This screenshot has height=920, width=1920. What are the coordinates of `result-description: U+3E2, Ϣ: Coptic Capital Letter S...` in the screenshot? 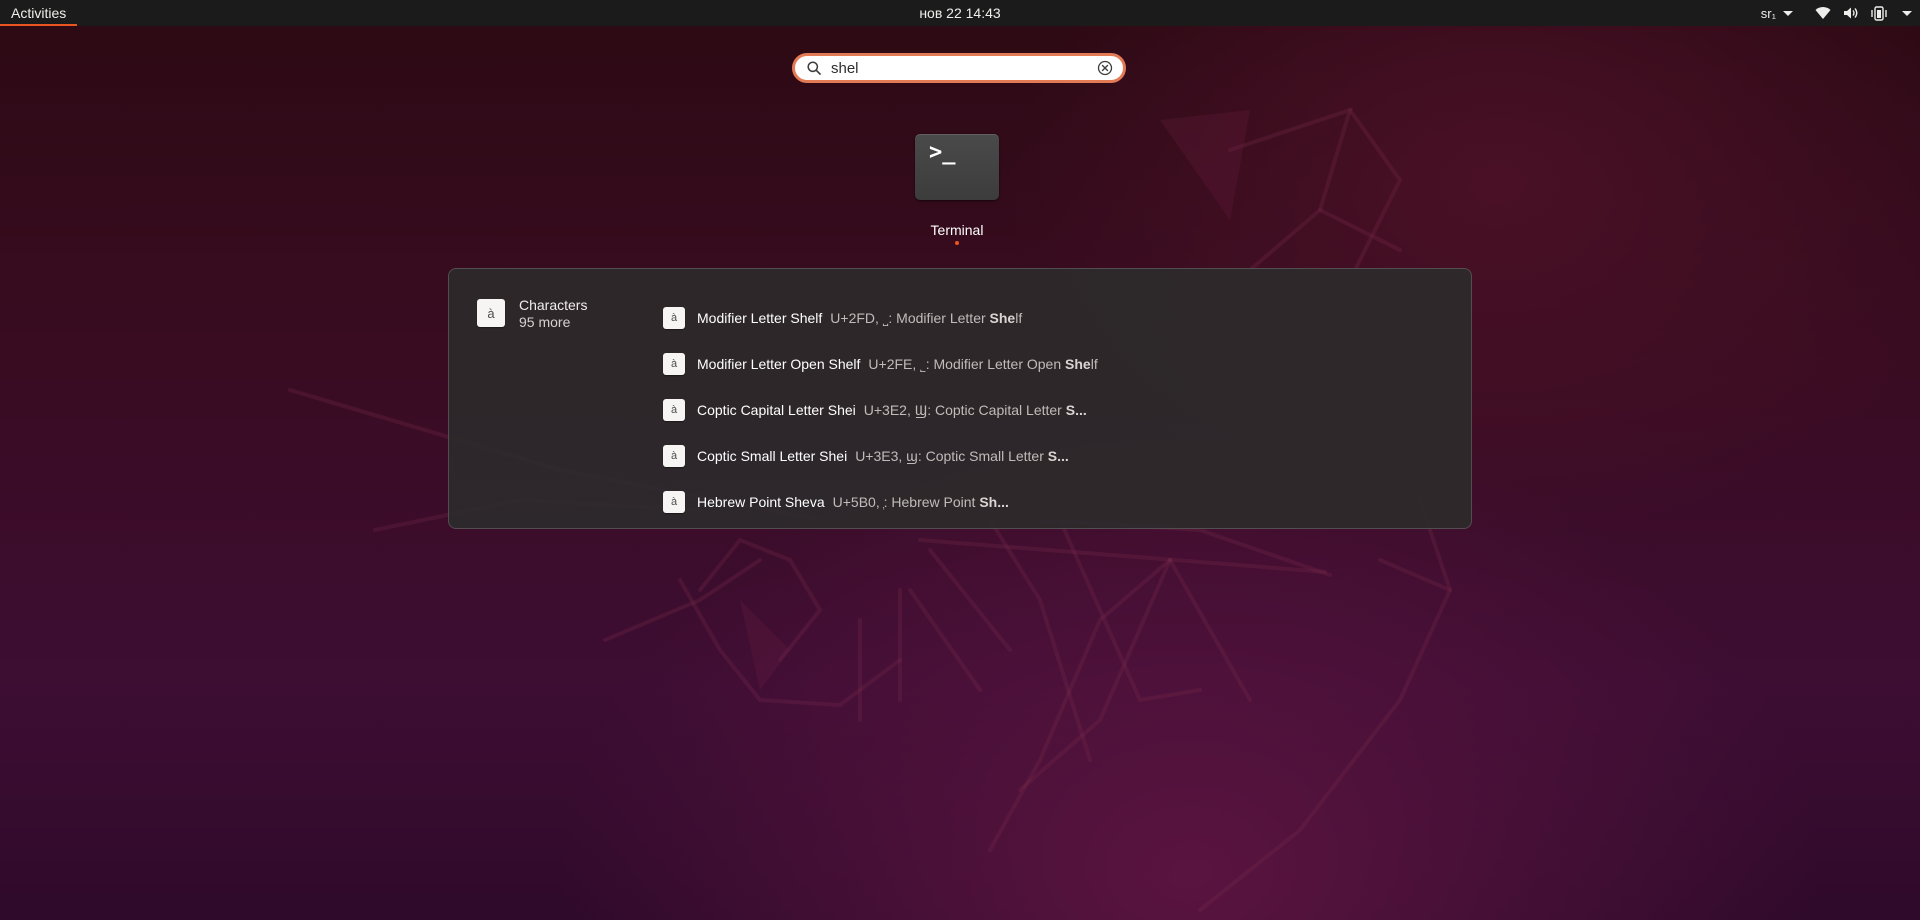 It's located at (975, 410).